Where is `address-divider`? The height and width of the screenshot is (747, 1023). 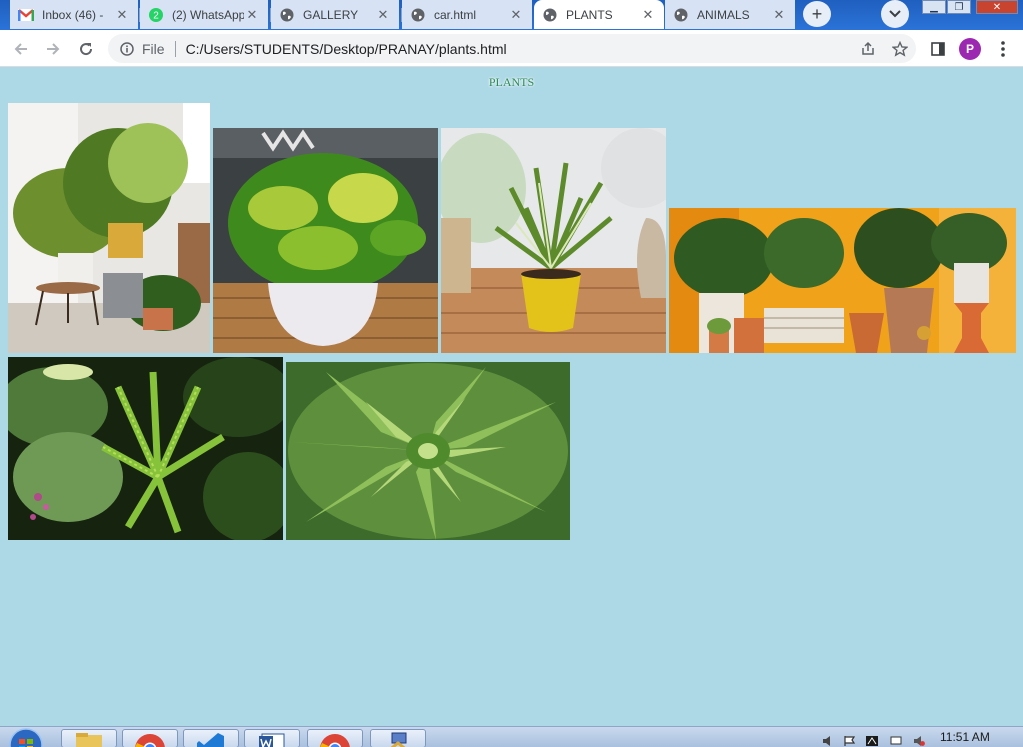 address-divider is located at coordinates (175, 48).